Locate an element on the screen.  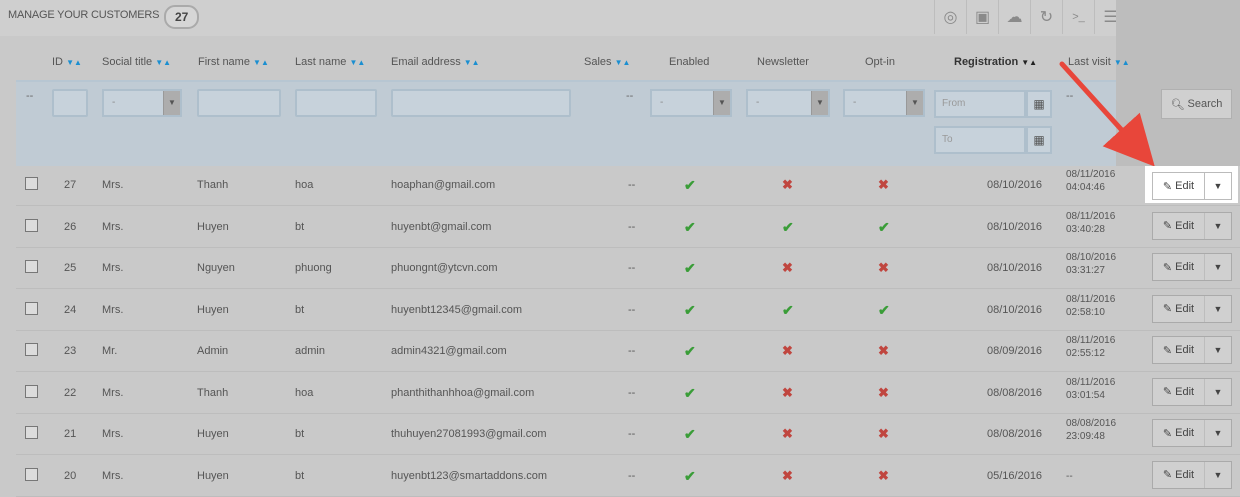
id-filter-input is located at coordinates (70, 103).